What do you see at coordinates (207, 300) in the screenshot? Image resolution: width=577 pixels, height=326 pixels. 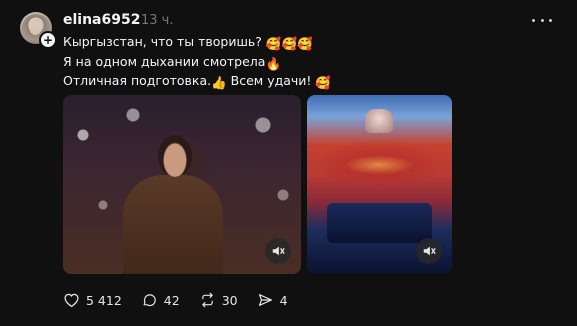 I see `repost-icon` at bounding box center [207, 300].